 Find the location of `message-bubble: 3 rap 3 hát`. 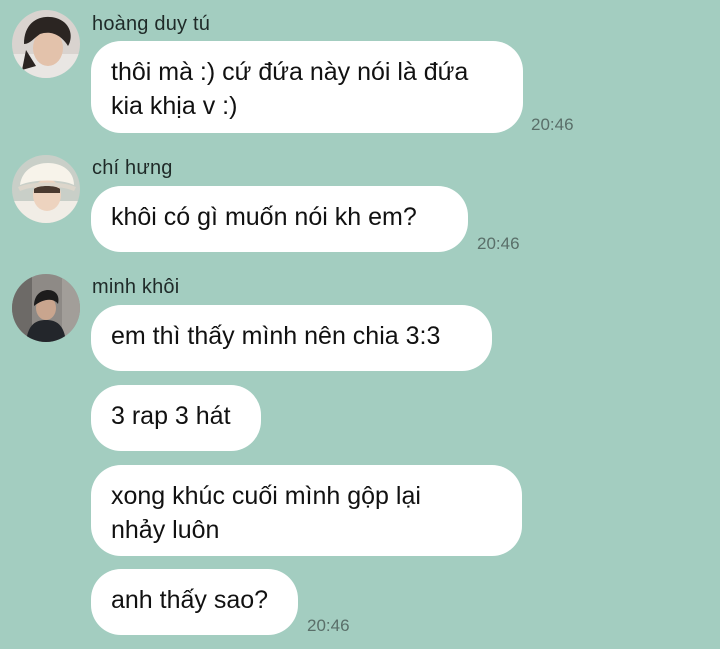

message-bubble: 3 rap 3 hát is located at coordinates (176, 418).